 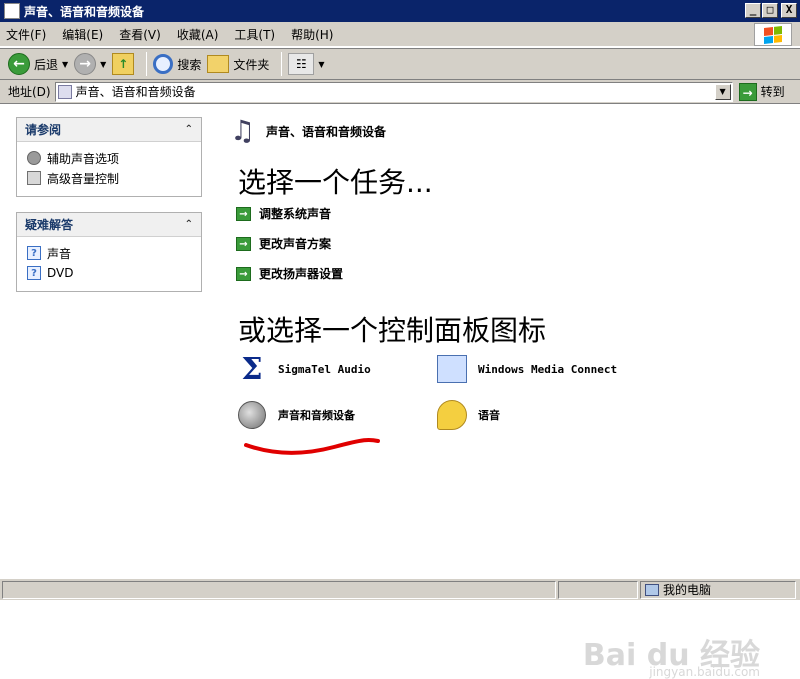 I want to click on cp-sigmatel-audio: Σ SigmaTel Audio, so click(x=303, y=369).